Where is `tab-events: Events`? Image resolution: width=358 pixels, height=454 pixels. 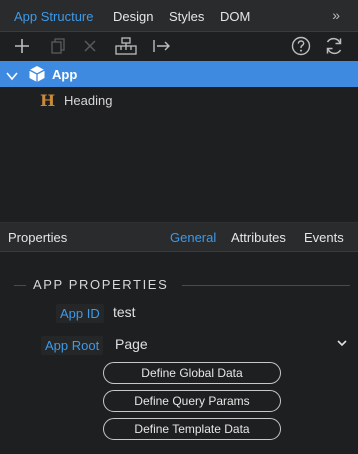 tab-events: Events is located at coordinates (324, 237).